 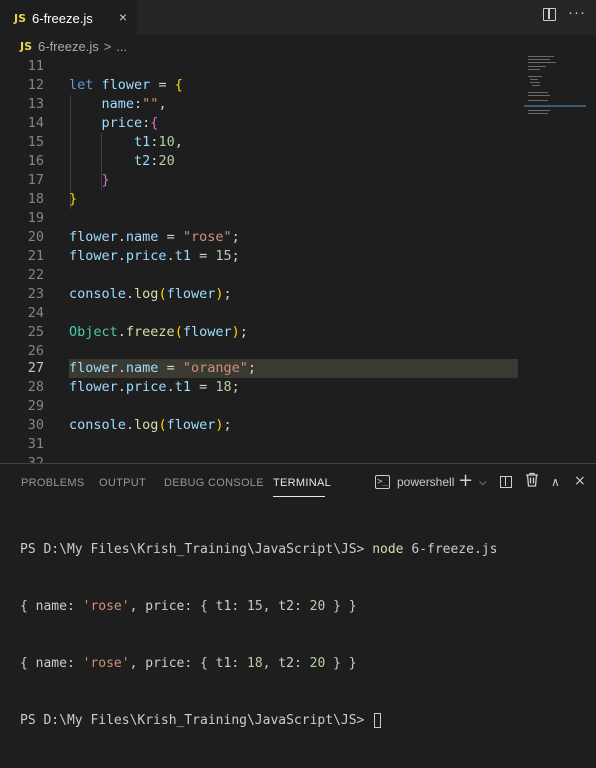 What do you see at coordinates (35, 161) in the screenshot?
I see `line-number: 16` at bounding box center [35, 161].